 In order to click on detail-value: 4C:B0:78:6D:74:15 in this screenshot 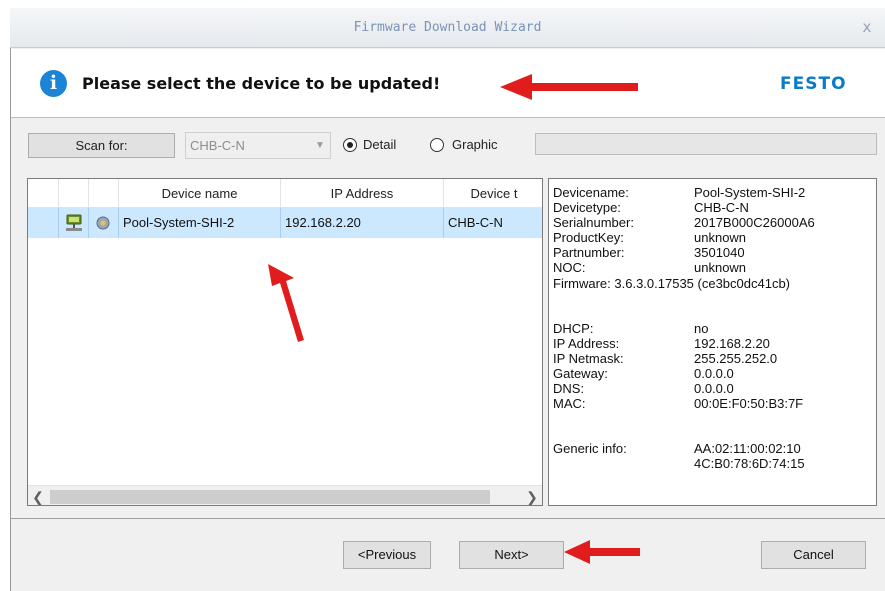, I will do `click(749, 463)`.